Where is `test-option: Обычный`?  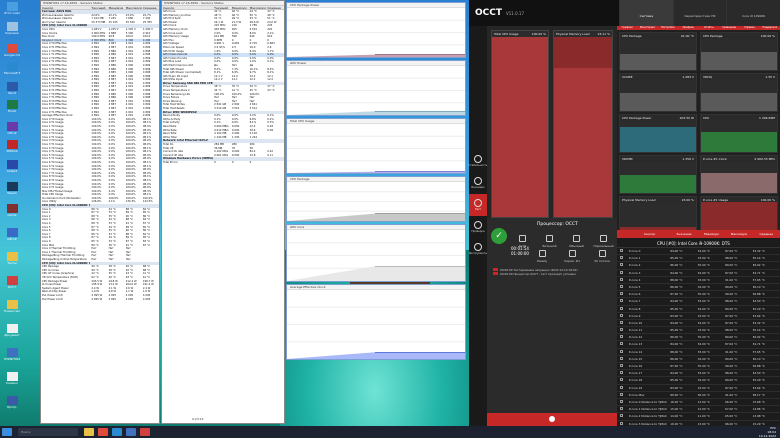
test-option: Обычный is located at coordinates (576, 241).